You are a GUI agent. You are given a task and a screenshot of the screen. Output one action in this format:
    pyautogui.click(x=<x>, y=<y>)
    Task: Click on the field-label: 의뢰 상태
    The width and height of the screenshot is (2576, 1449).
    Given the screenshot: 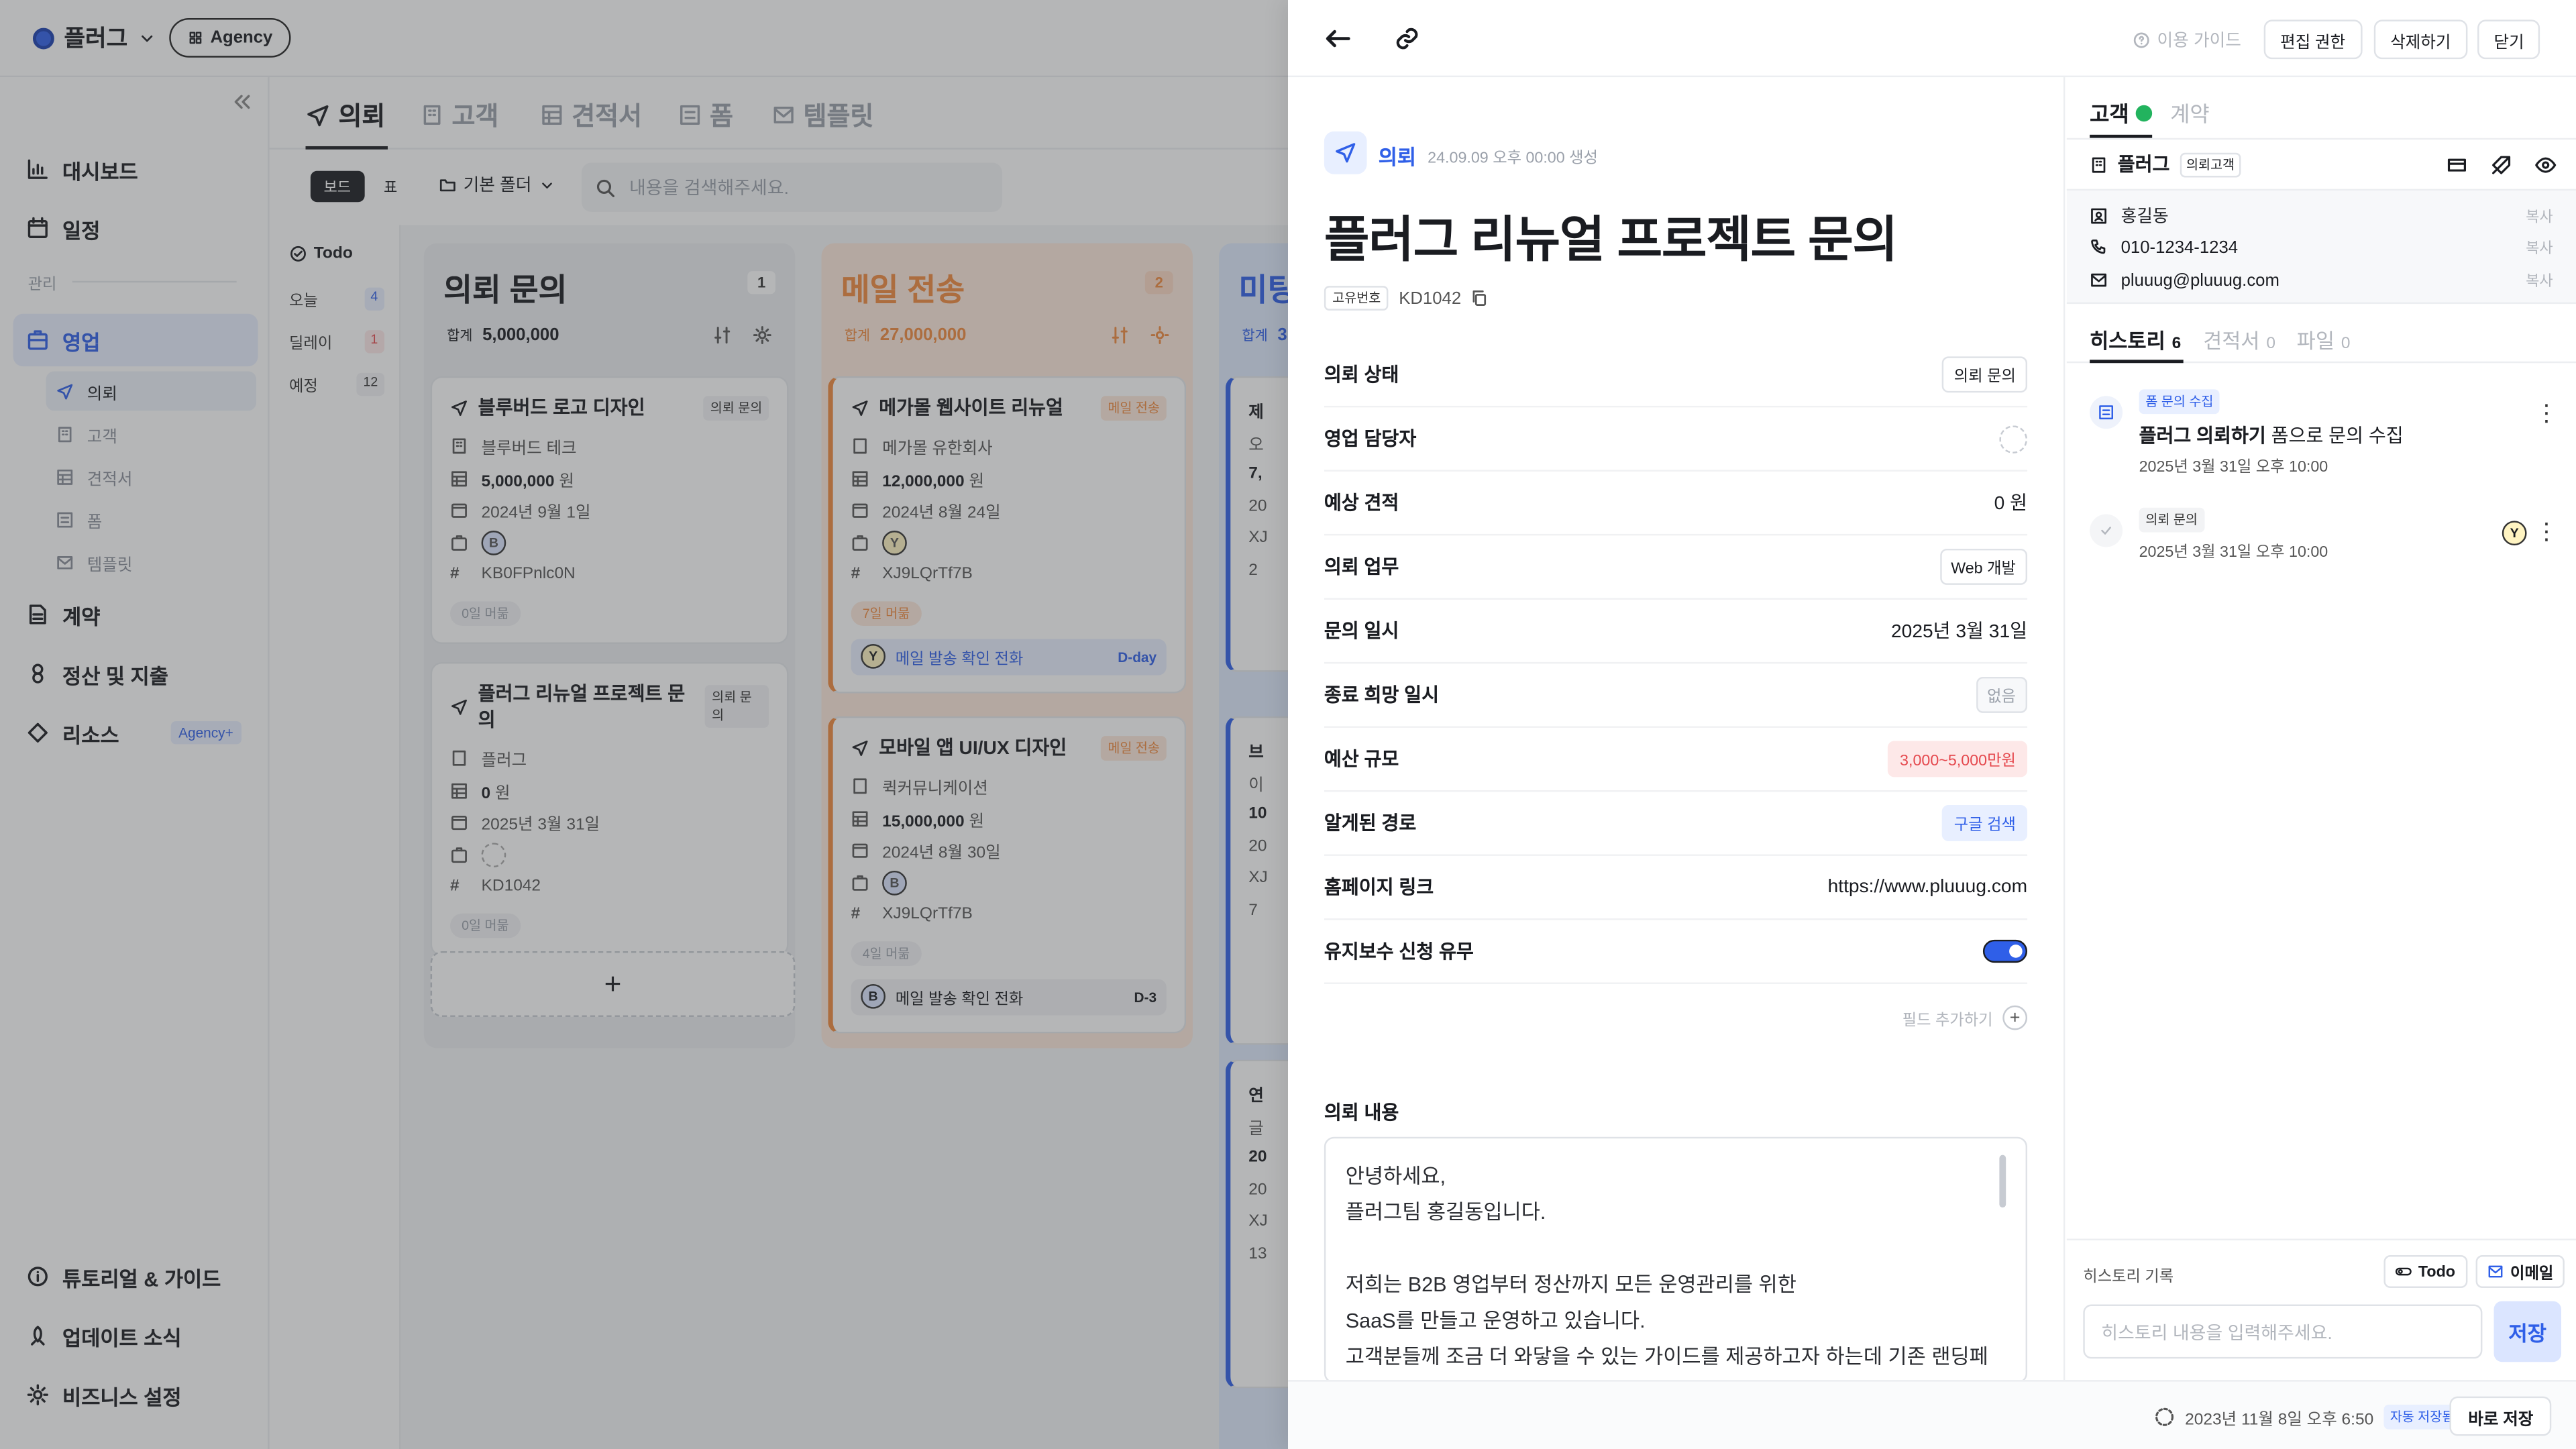 What is the action you would take?
    pyautogui.click(x=1361, y=376)
    